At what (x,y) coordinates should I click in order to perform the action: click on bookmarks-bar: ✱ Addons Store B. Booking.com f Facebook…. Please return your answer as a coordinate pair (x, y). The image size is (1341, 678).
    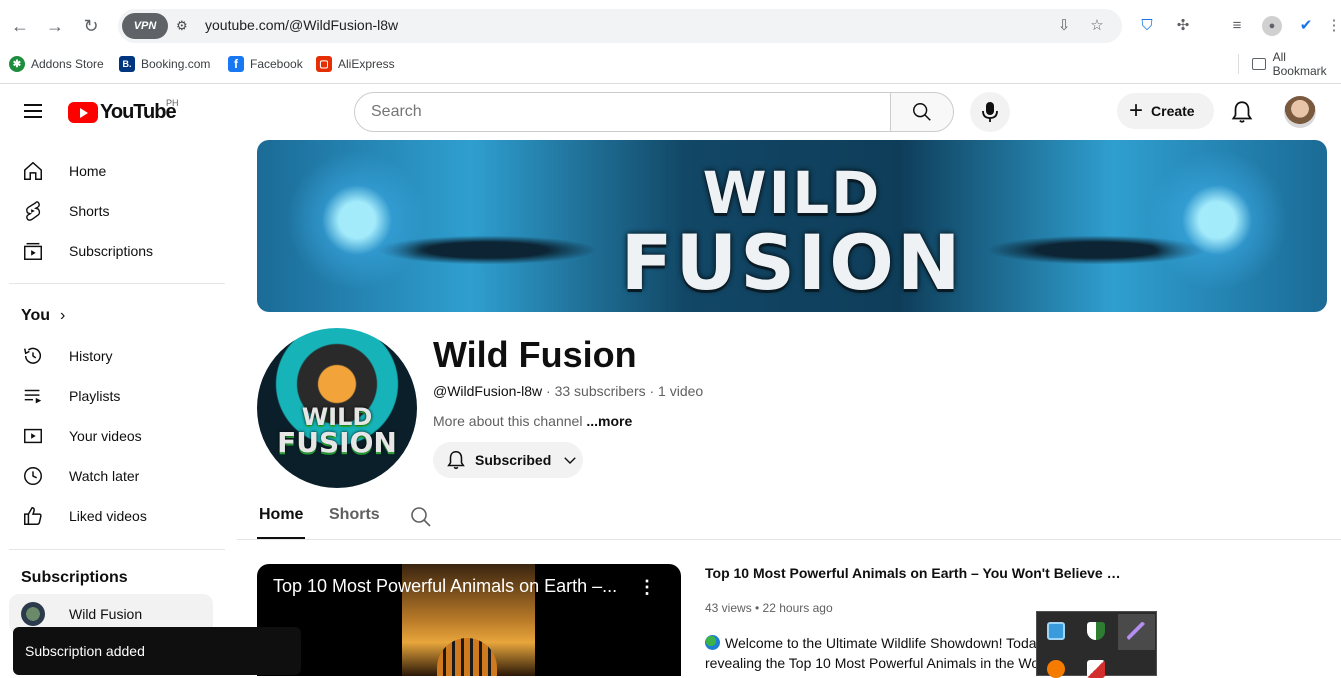
    Looking at the image, I should click on (670, 64).